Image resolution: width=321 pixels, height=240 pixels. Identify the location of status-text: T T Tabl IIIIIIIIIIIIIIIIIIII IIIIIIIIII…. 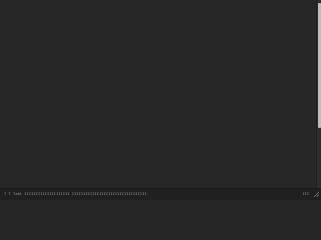
(75, 194).